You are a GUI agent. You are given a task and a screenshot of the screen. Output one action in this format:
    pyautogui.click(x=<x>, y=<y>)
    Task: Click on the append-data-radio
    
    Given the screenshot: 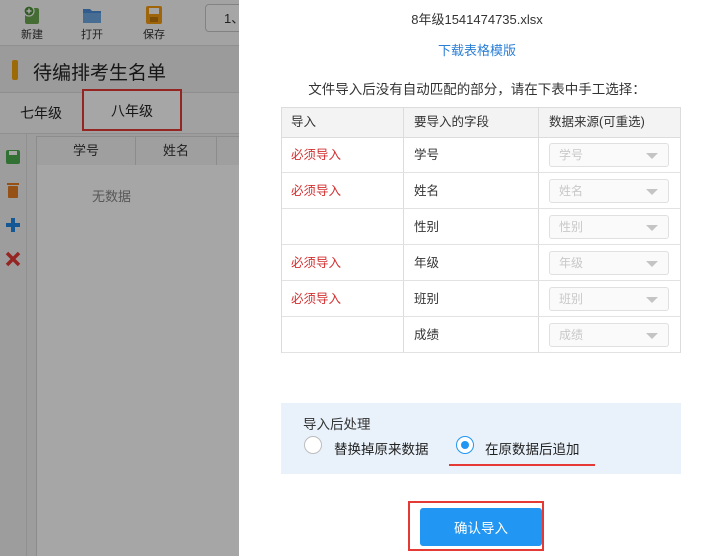 What is the action you would take?
    pyautogui.click(x=465, y=445)
    